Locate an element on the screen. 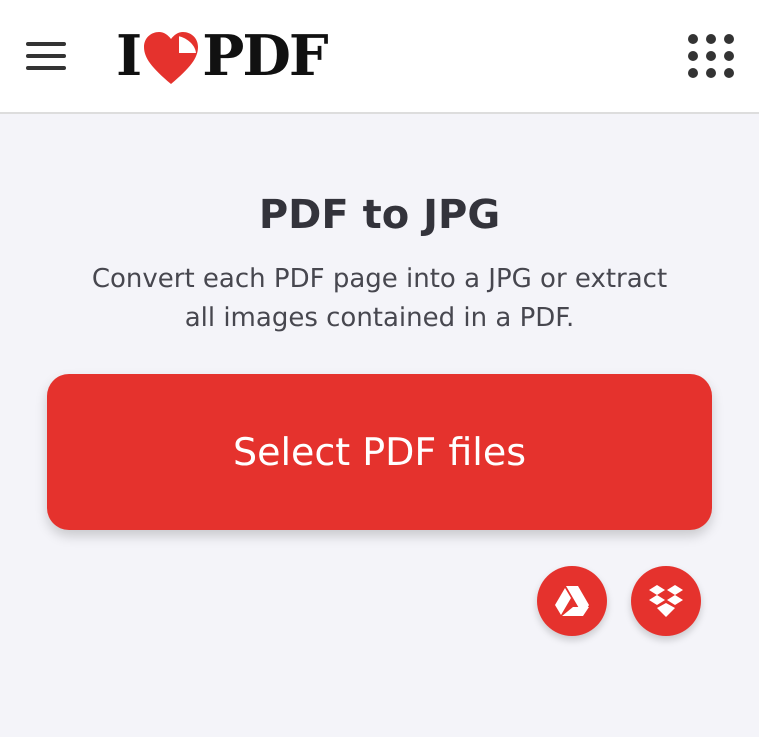  heart-icon is located at coordinates (171, 58).